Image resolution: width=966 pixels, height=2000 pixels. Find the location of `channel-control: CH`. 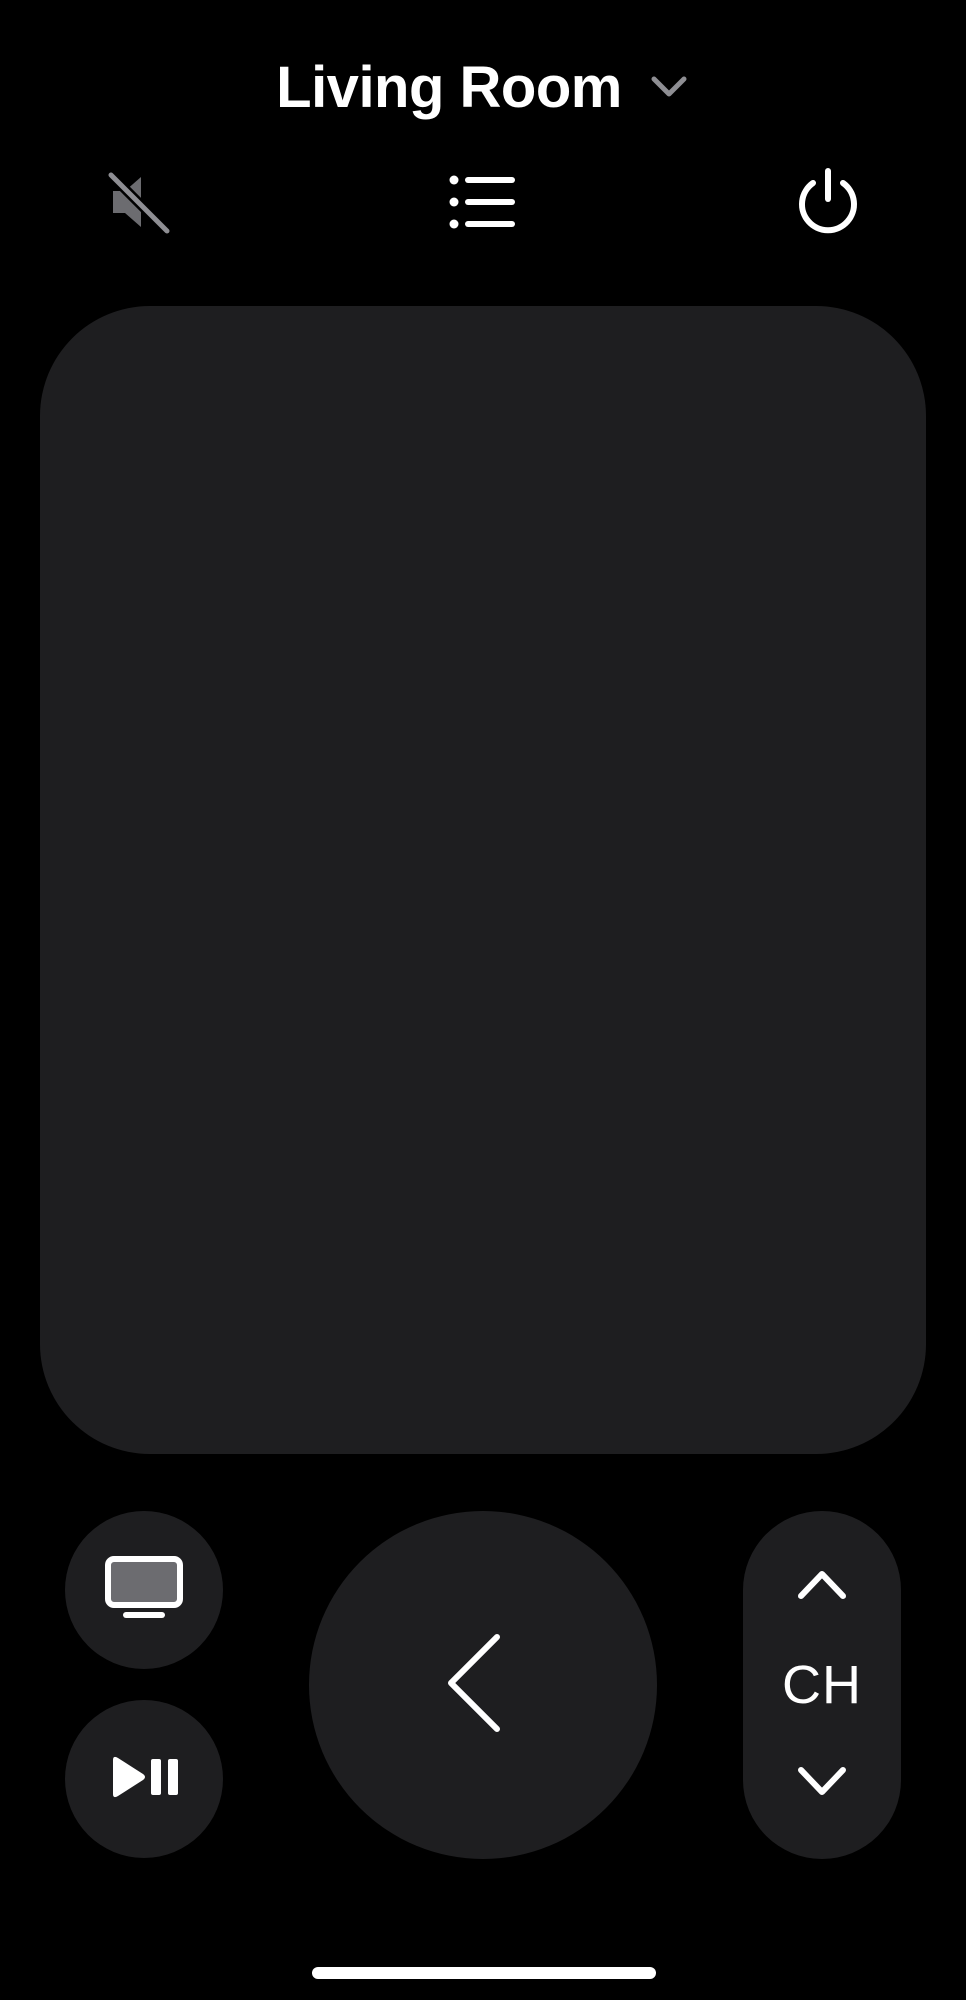

channel-control: CH is located at coordinates (822, 1685).